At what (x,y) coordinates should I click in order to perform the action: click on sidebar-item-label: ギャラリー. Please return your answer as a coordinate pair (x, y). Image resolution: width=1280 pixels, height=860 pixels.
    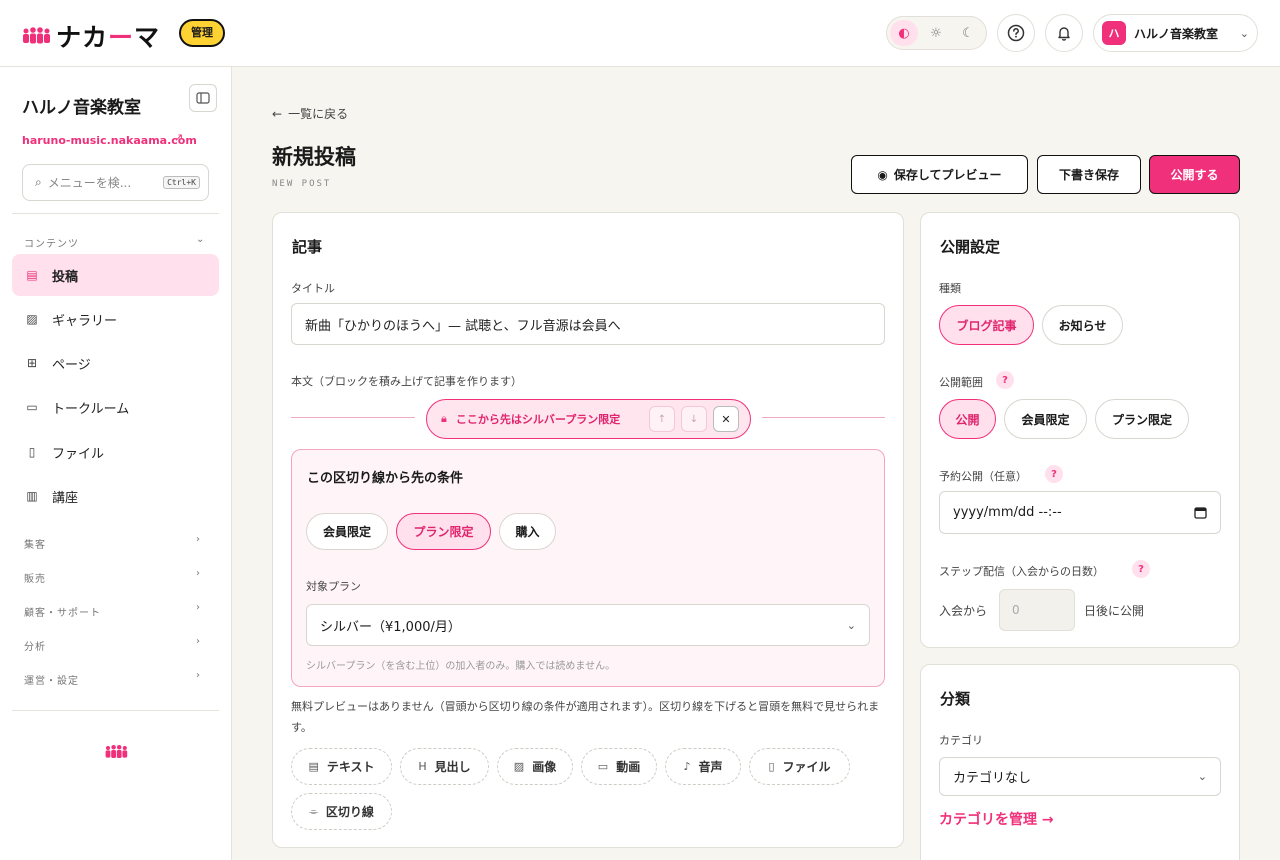
    Looking at the image, I should click on (85, 321).